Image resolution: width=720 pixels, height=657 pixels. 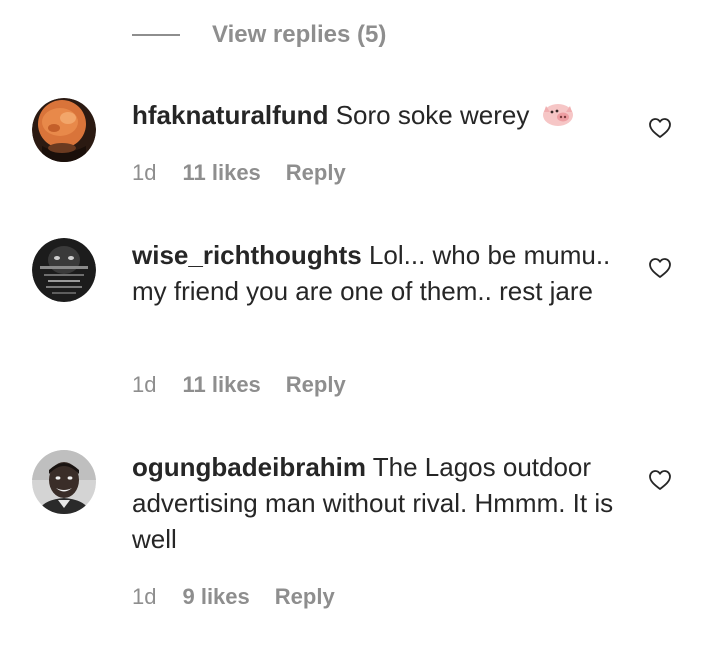 I want to click on comment-username: ogungbadeibrahim, so click(x=249, y=467).